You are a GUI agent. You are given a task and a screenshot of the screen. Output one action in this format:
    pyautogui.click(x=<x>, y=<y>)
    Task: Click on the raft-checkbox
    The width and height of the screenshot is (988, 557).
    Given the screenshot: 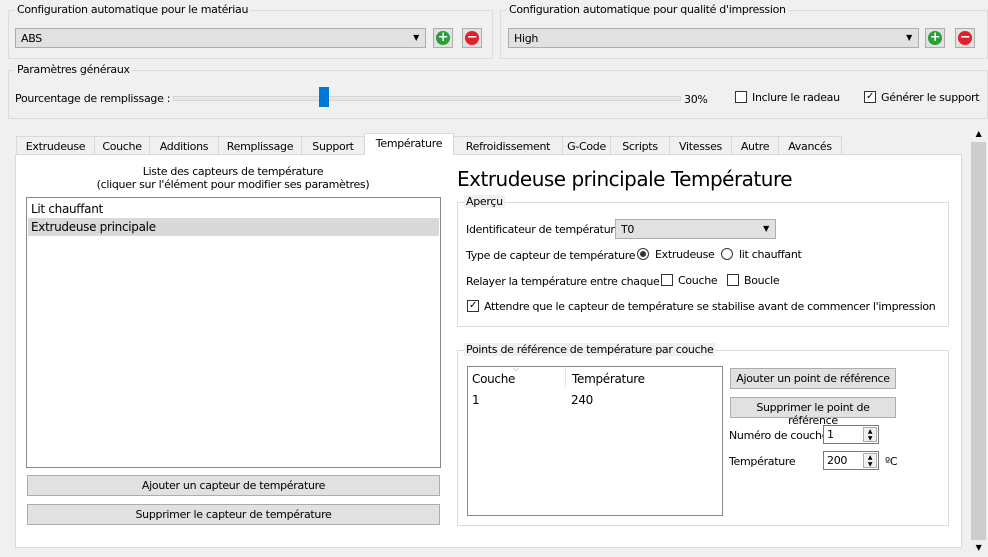 What is the action you would take?
    pyautogui.click(x=741, y=97)
    